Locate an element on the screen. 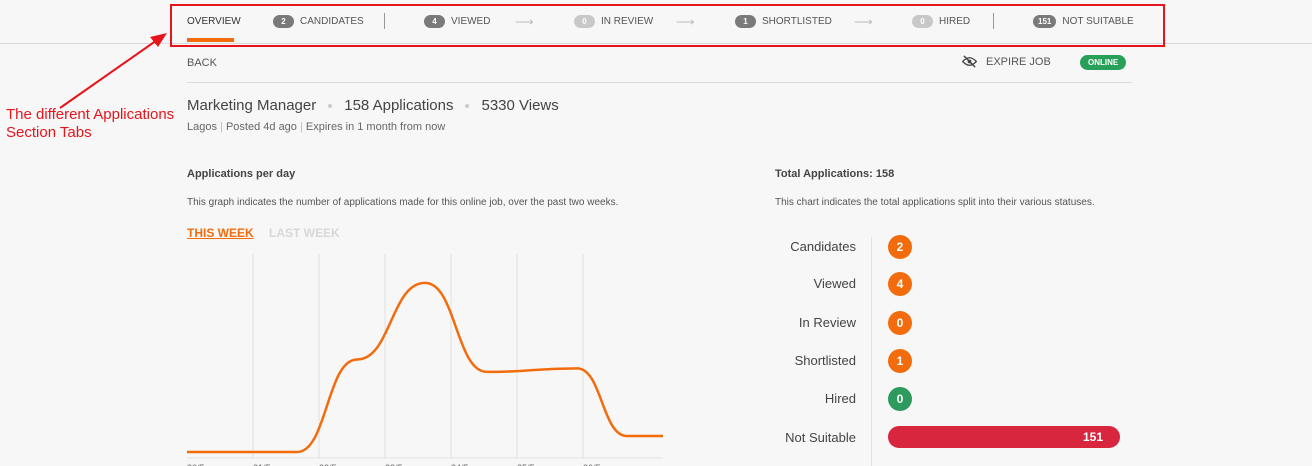 The image size is (1312, 466). status-label: Not Suitable is located at coordinates (820, 437).